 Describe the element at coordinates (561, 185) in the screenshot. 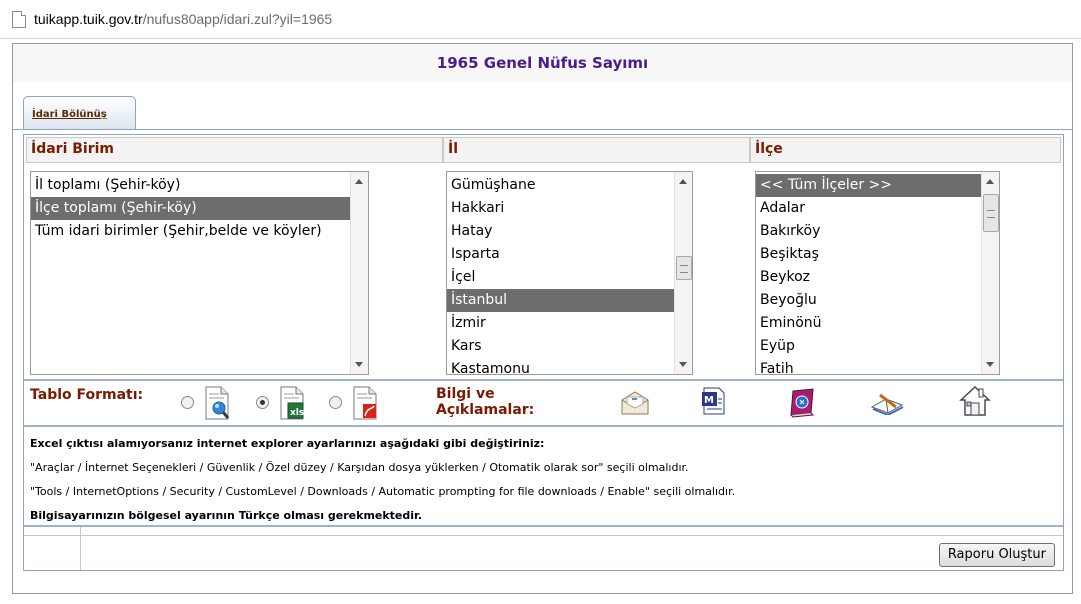

I see `il-option: Gümüşhane` at that location.